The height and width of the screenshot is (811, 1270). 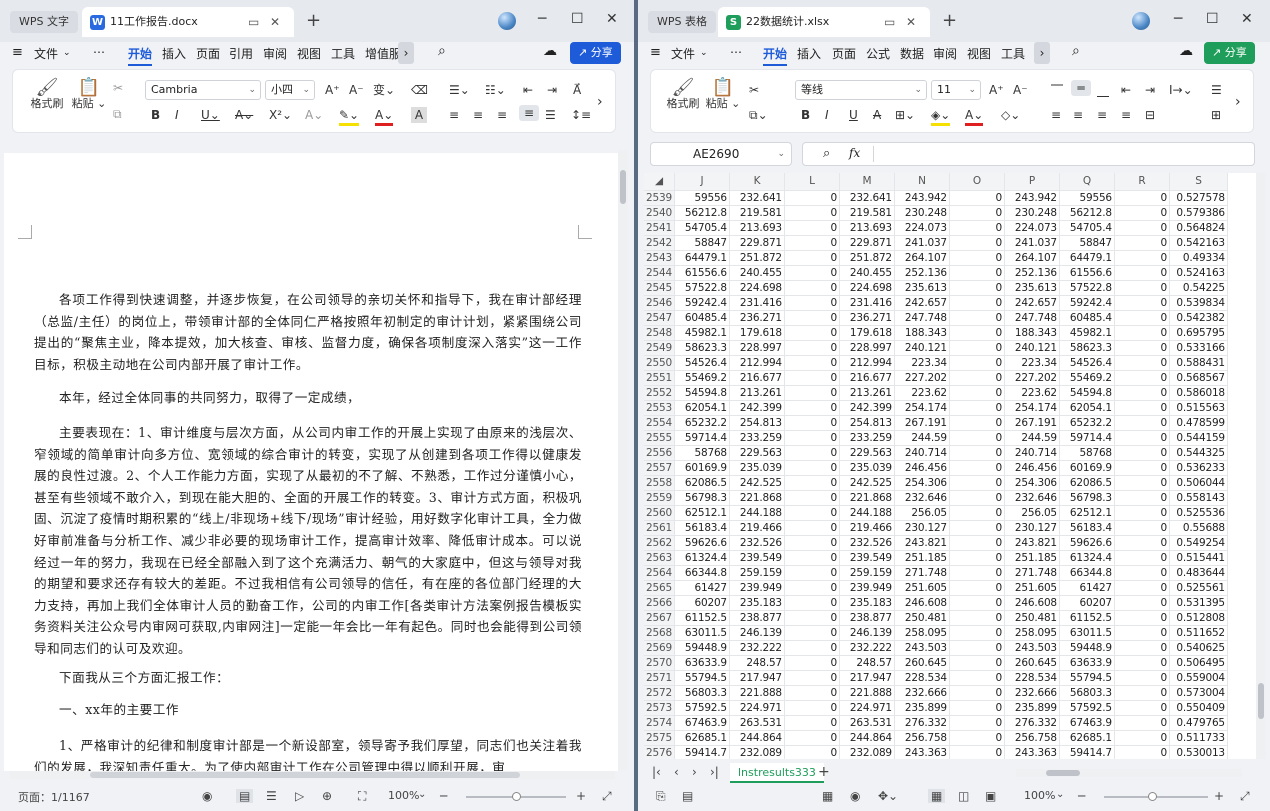 What do you see at coordinates (922, 618) in the screenshot?
I see `table-cell: 250.481` at bounding box center [922, 618].